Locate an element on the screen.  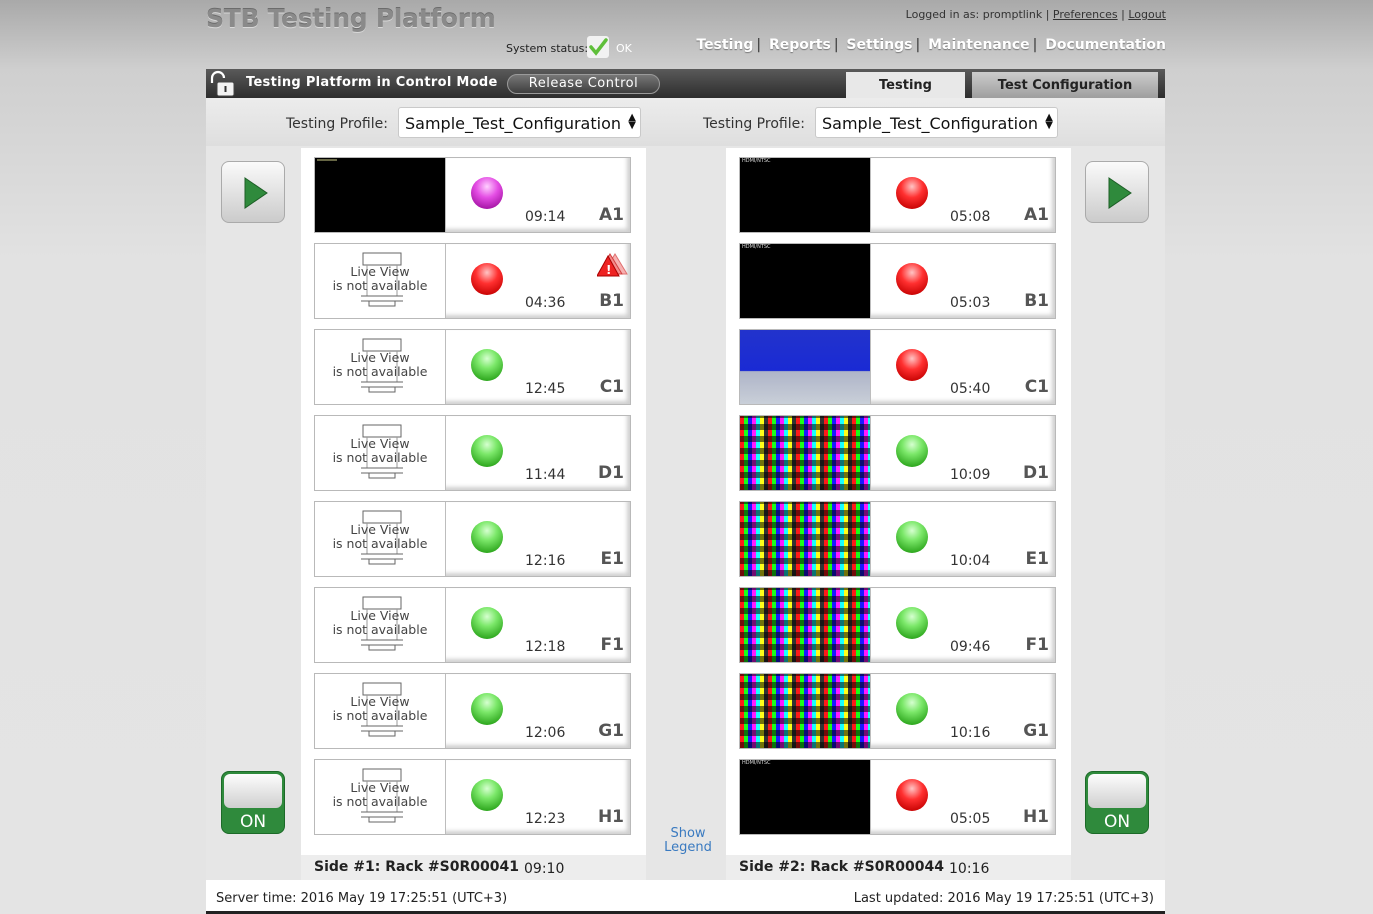
slot-card: Live View is not available 12:18 F1 is located at coordinates (472, 625).